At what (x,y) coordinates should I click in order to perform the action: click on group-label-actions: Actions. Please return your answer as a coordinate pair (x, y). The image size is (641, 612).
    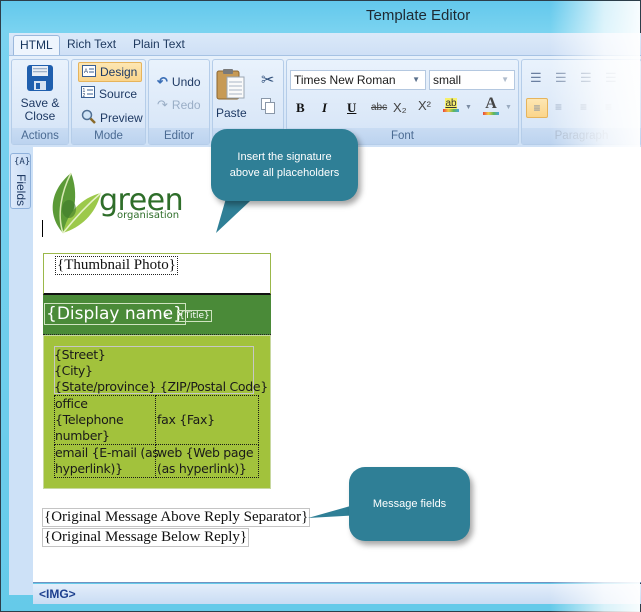
    Looking at the image, I should click on (40, 136).